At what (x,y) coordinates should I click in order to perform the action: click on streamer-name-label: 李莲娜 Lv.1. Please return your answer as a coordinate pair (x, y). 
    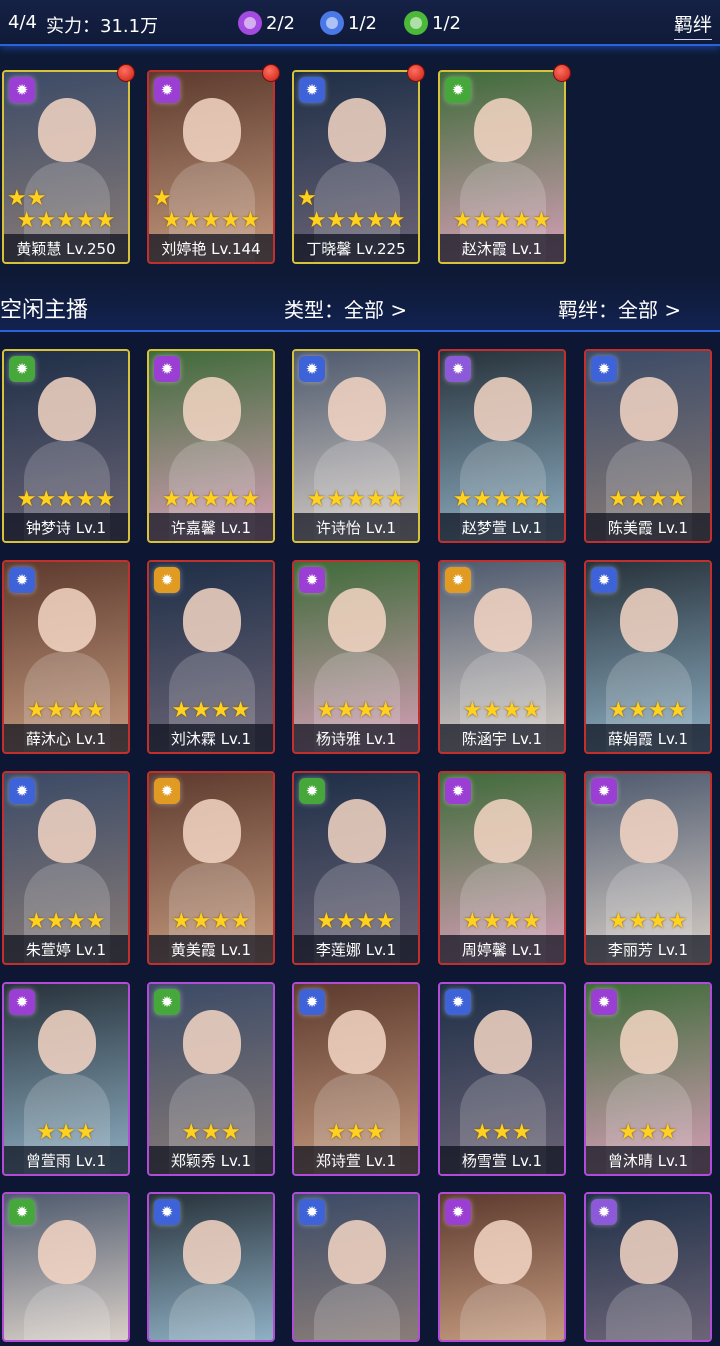
    Looking at the image, I should click on (356, 949).